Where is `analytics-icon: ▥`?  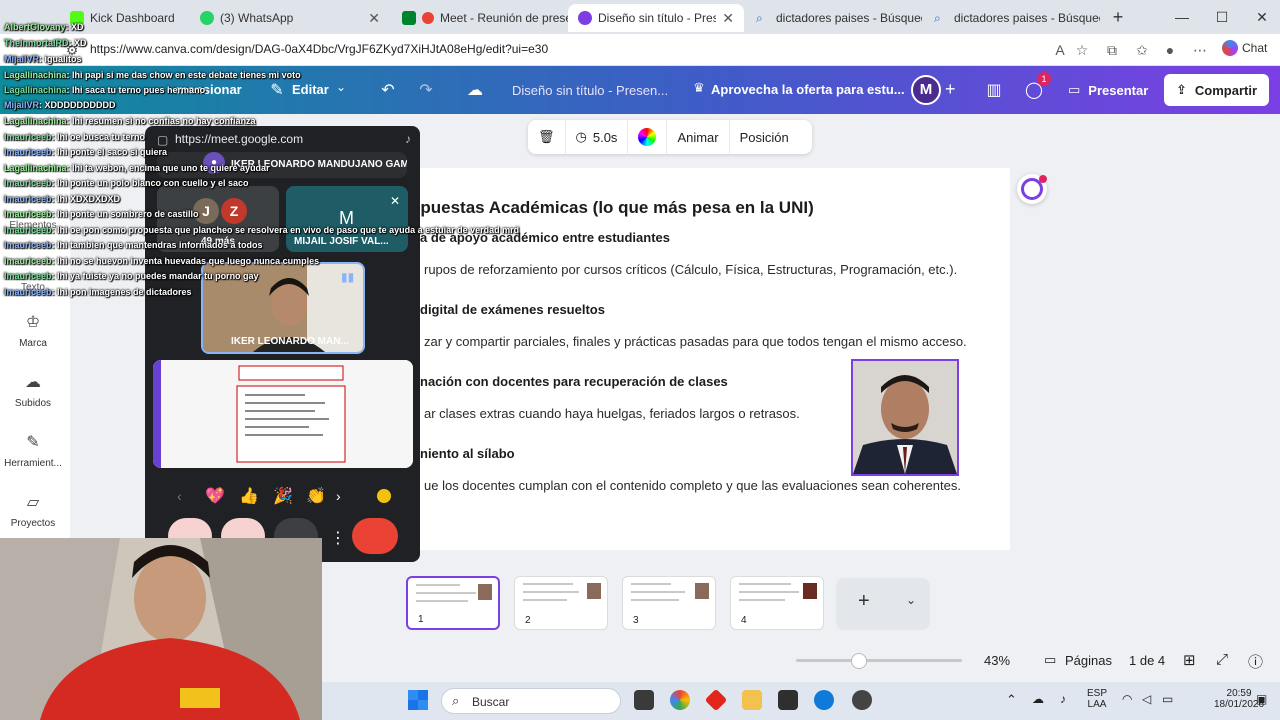 analytics-icon: ▥ is located at coordinates (994, 90).